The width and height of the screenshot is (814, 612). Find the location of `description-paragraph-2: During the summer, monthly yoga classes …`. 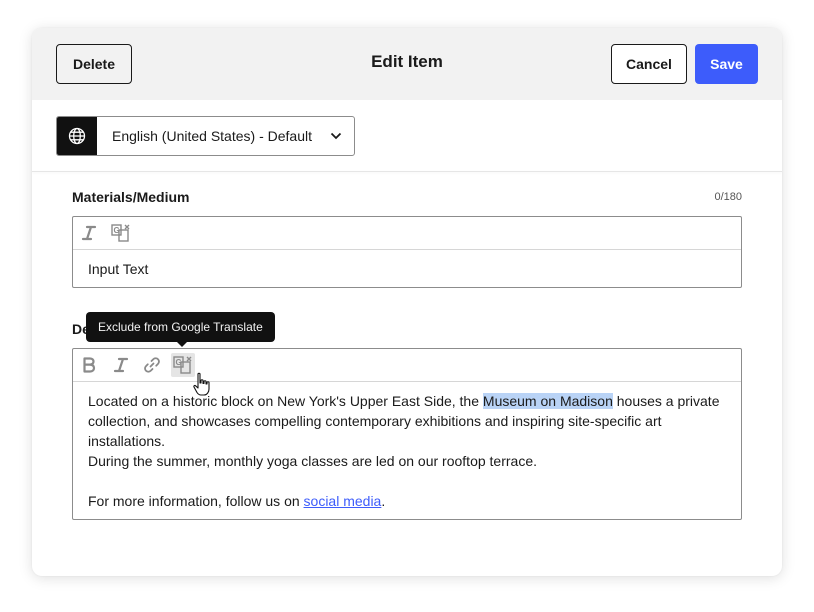

description-paragraph-2: During the summer, monthly yoga classes … is located at coordinates (312, 461).